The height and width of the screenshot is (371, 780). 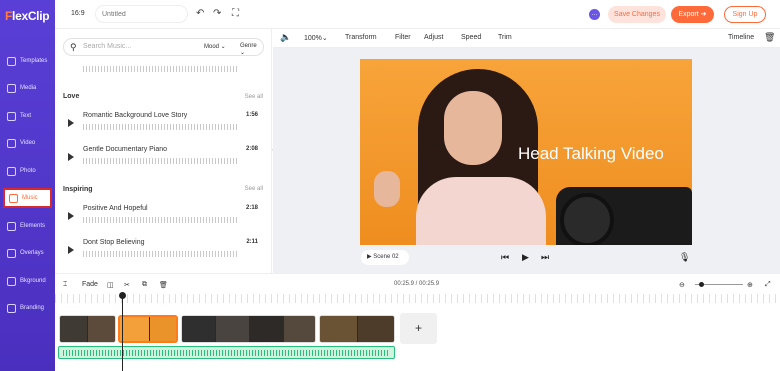 What do you see at coordinates (505, 37) in the screenshot?
I see `trim-button: Trim` at bounding box center [505, 37].